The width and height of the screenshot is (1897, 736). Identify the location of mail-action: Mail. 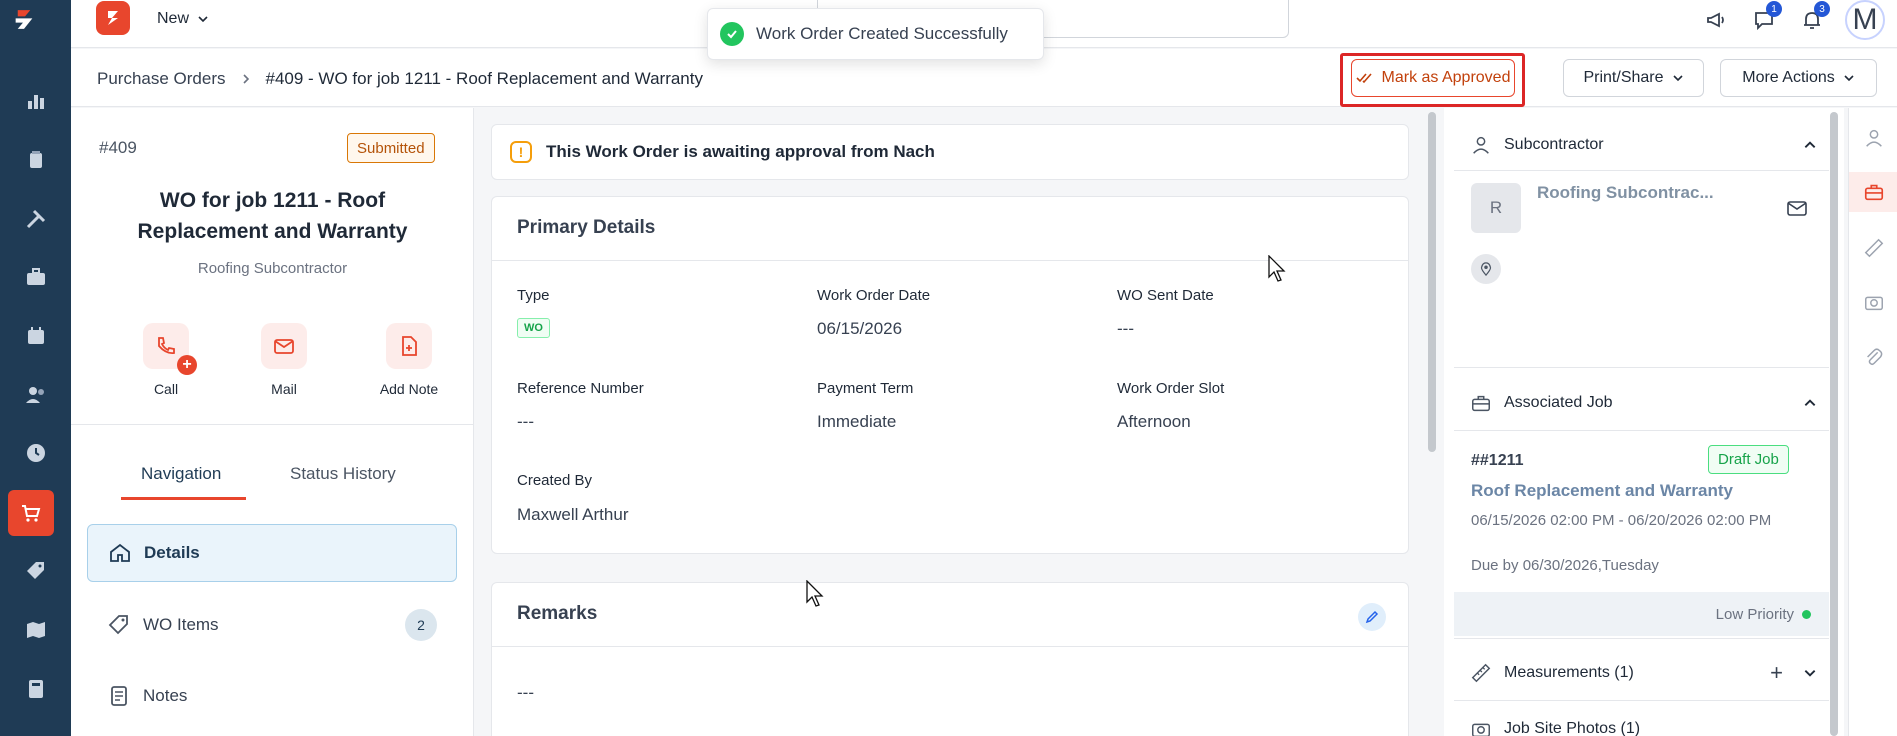
(284, 360).